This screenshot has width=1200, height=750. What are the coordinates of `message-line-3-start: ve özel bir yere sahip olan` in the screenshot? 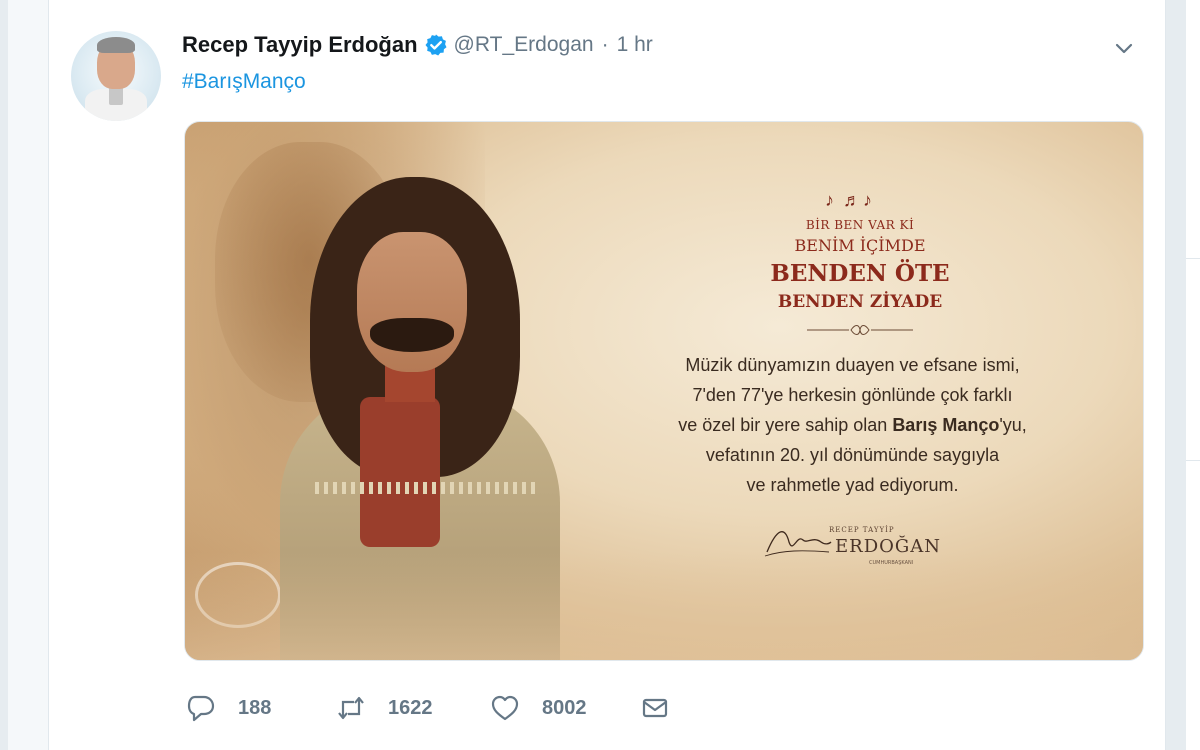 It's located at (785, 425).